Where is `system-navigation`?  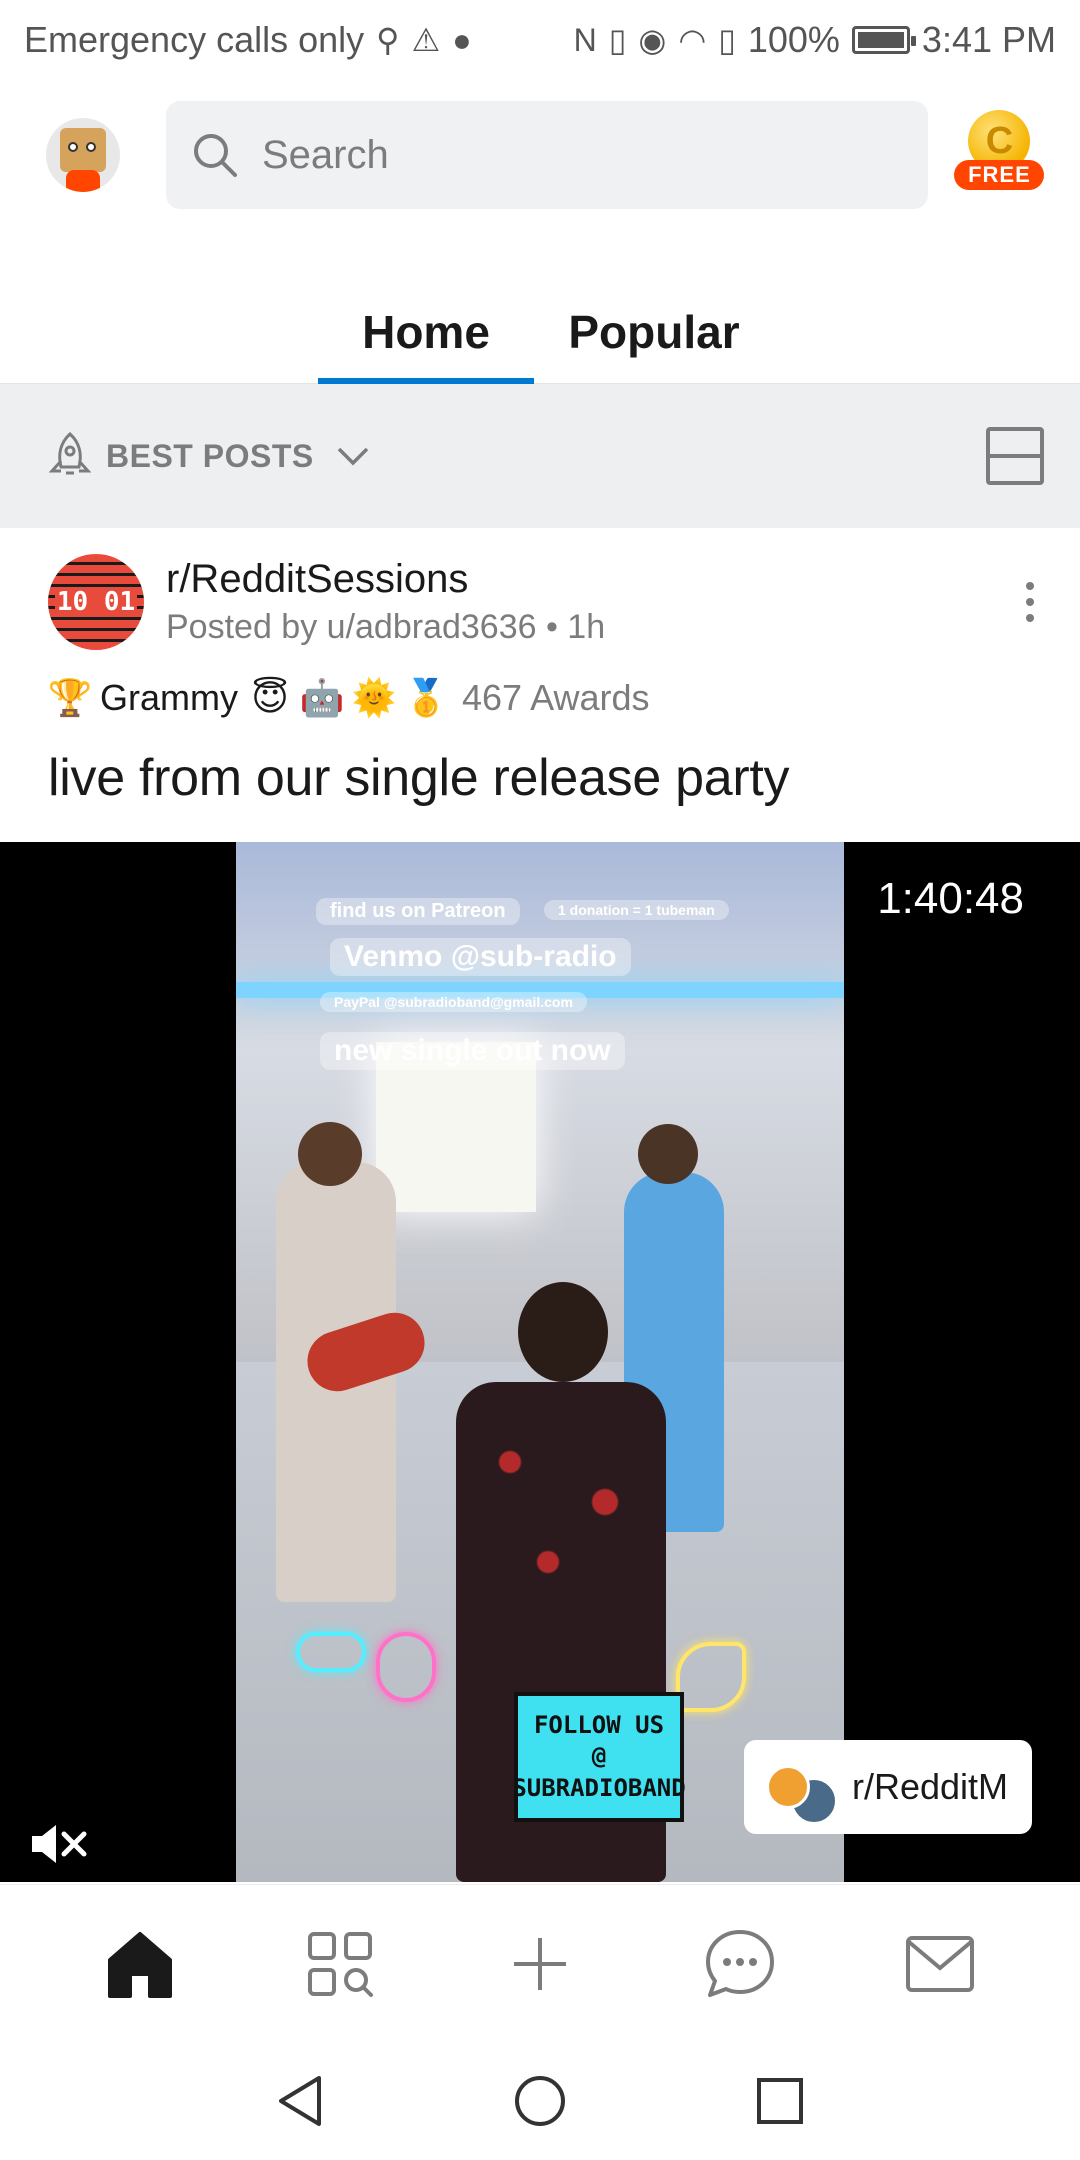 system-navigation is located at coordinates (540, 2101).